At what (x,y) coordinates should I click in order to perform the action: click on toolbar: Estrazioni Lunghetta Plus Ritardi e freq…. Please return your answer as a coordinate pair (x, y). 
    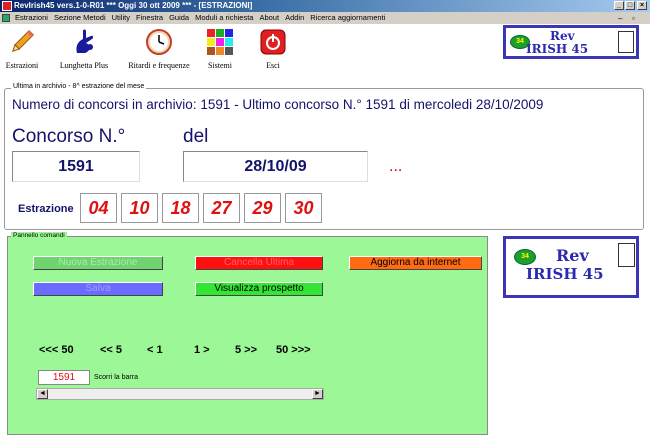
    Looking at the image, I should click on (325, 51).